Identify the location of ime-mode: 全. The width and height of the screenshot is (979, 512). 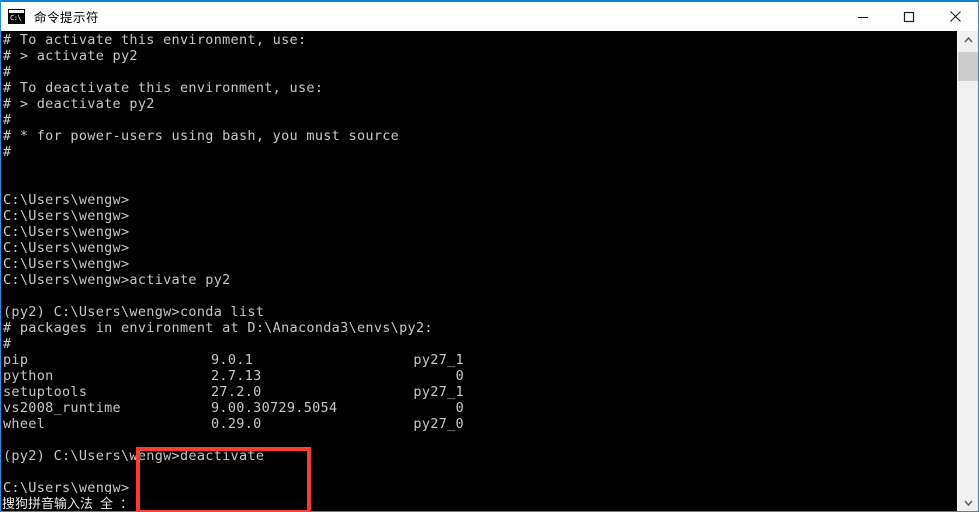
(106, 502).